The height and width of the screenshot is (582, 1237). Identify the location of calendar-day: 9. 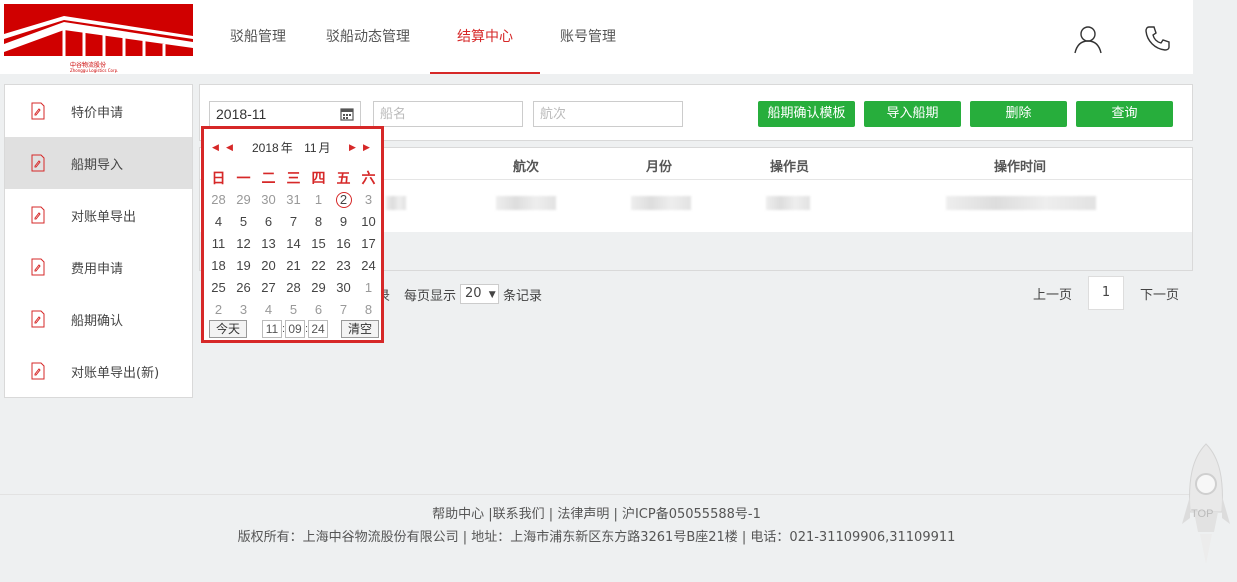
(343, 222).